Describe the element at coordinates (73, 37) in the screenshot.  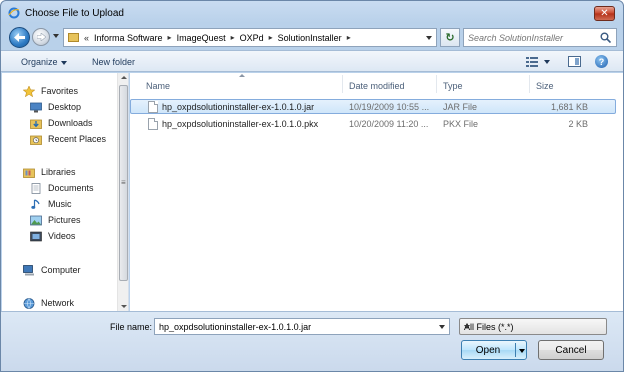
I see `folder-icon` at that location.